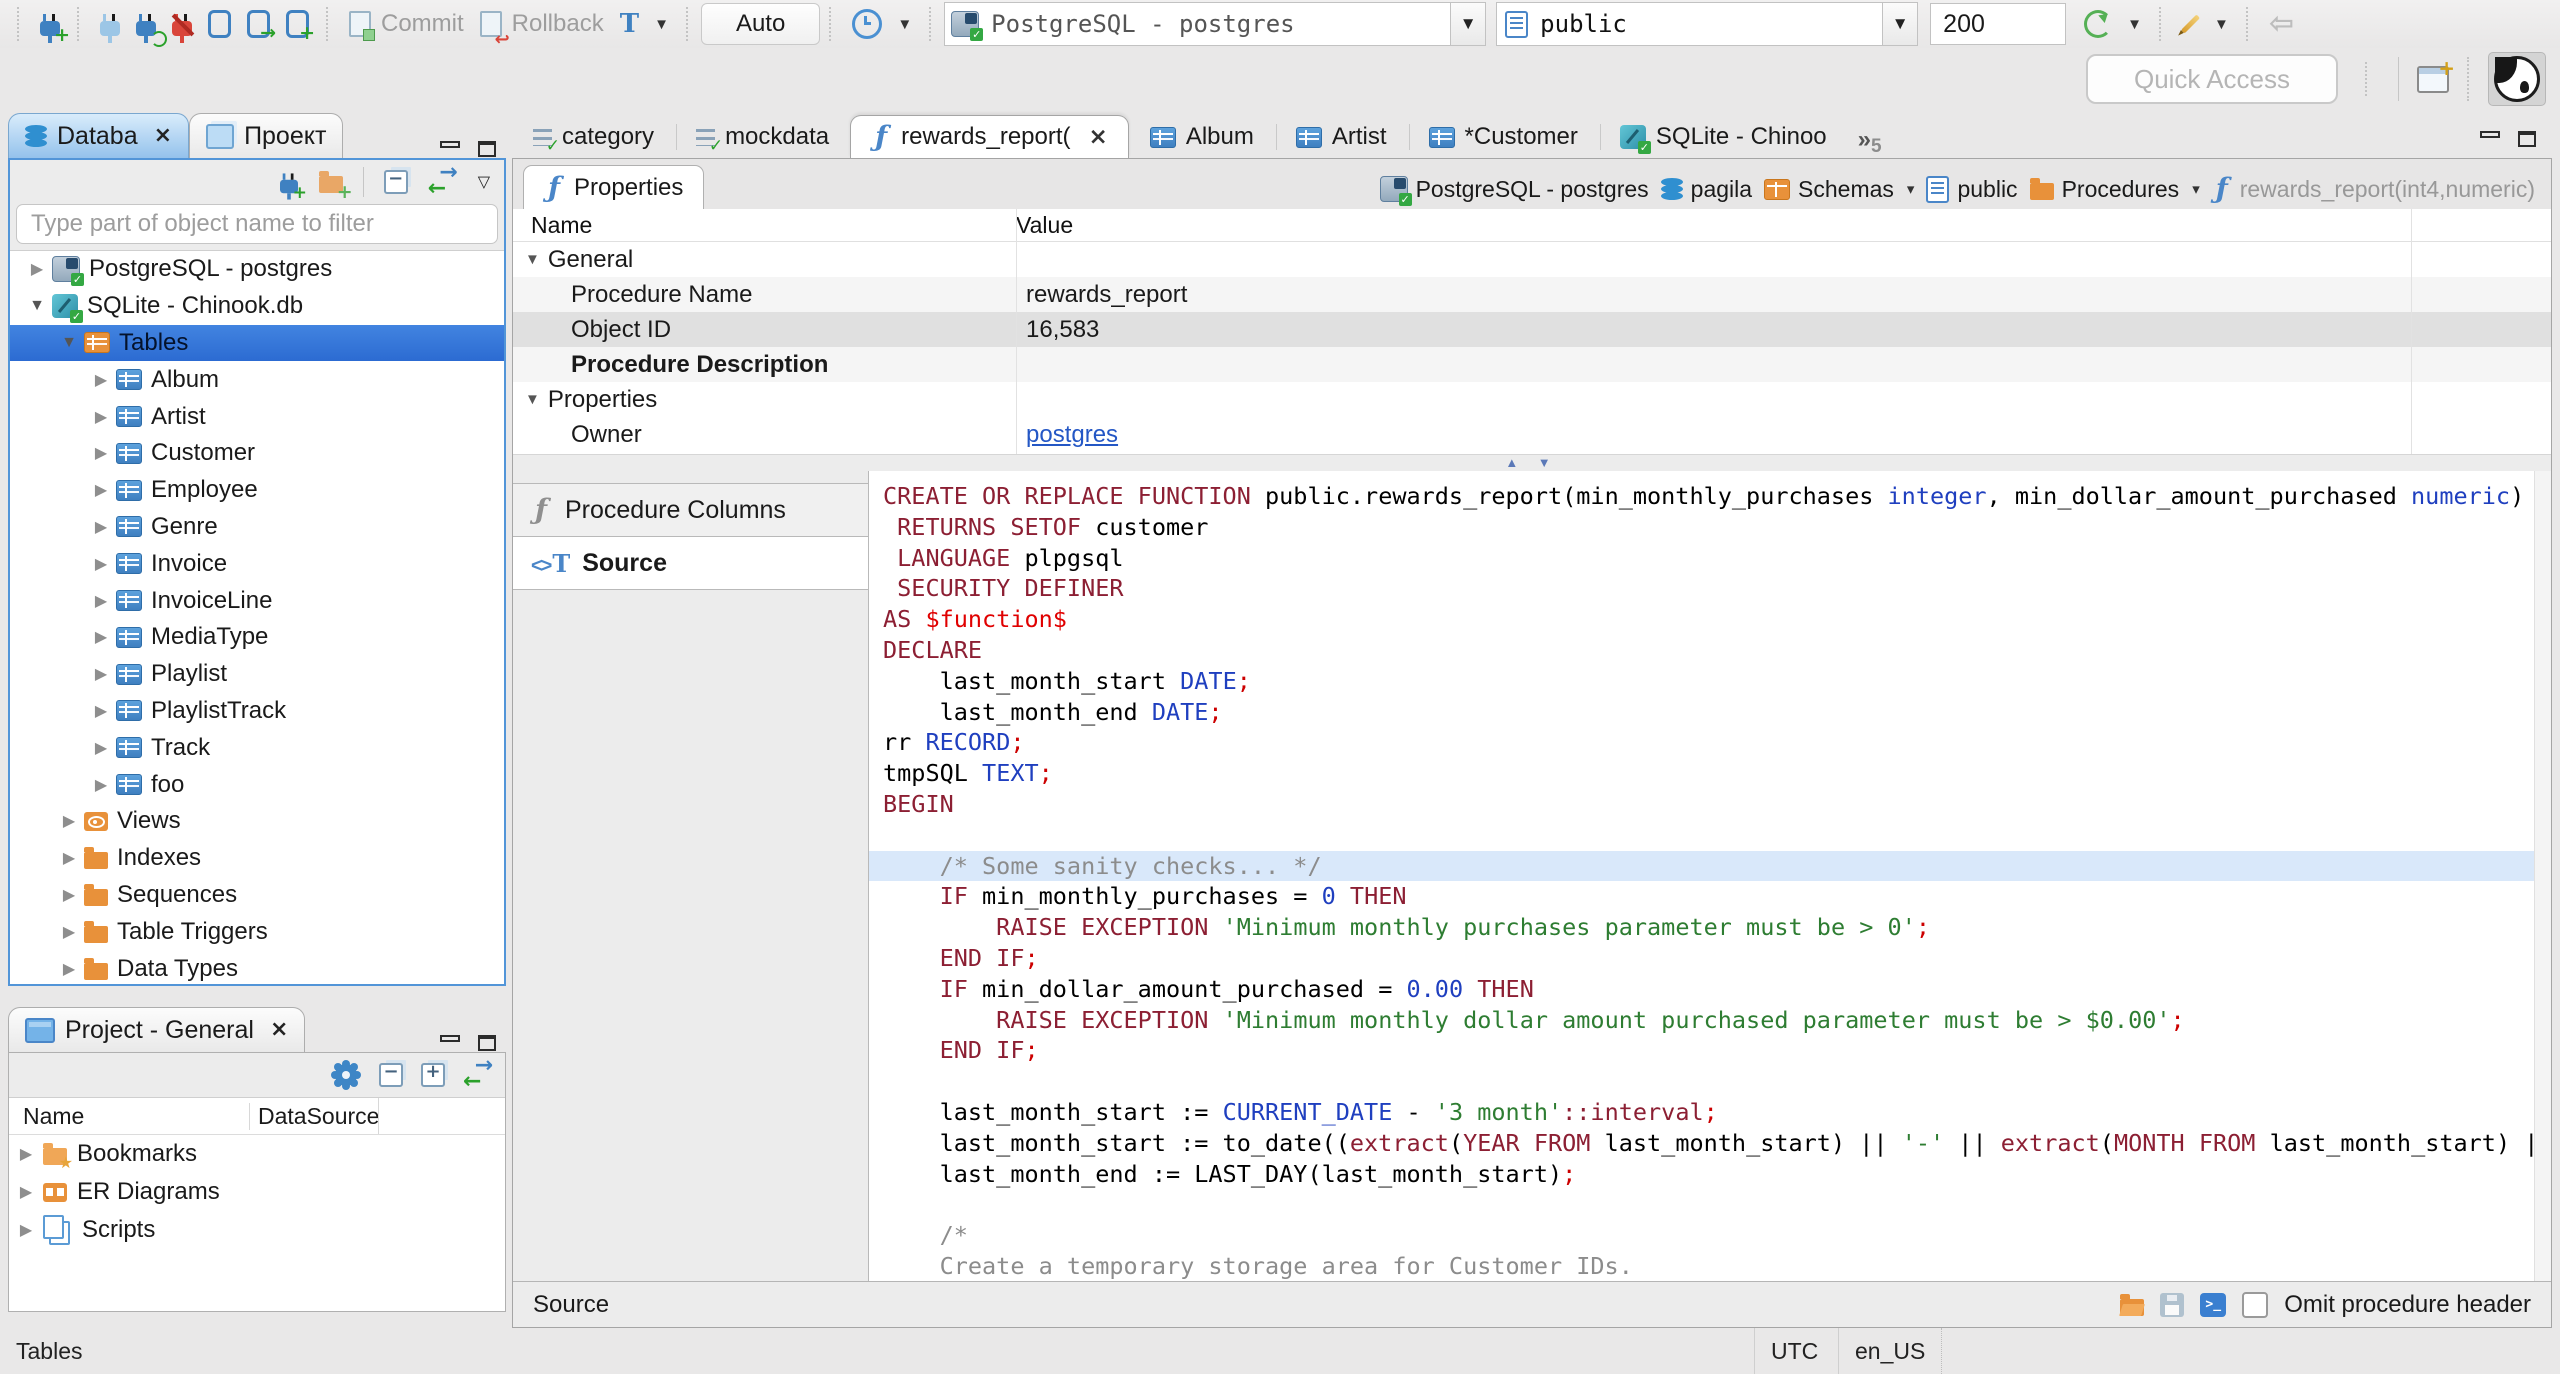 This screenshot has width=2560, height=1374. I want to click on connection-combo-dropdown: ▼, so click(1468, 24).